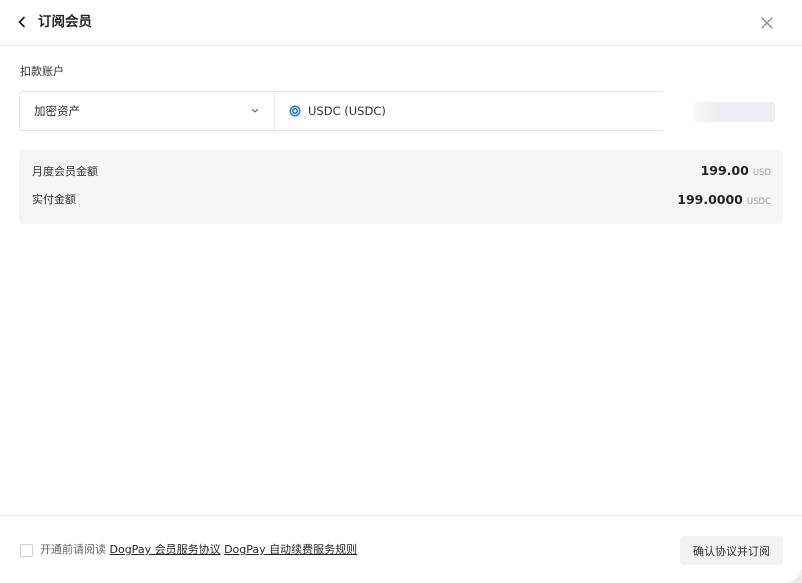  I want to click on confirm-subscribe-button: 确认协议并订阅, so click(731, 550).